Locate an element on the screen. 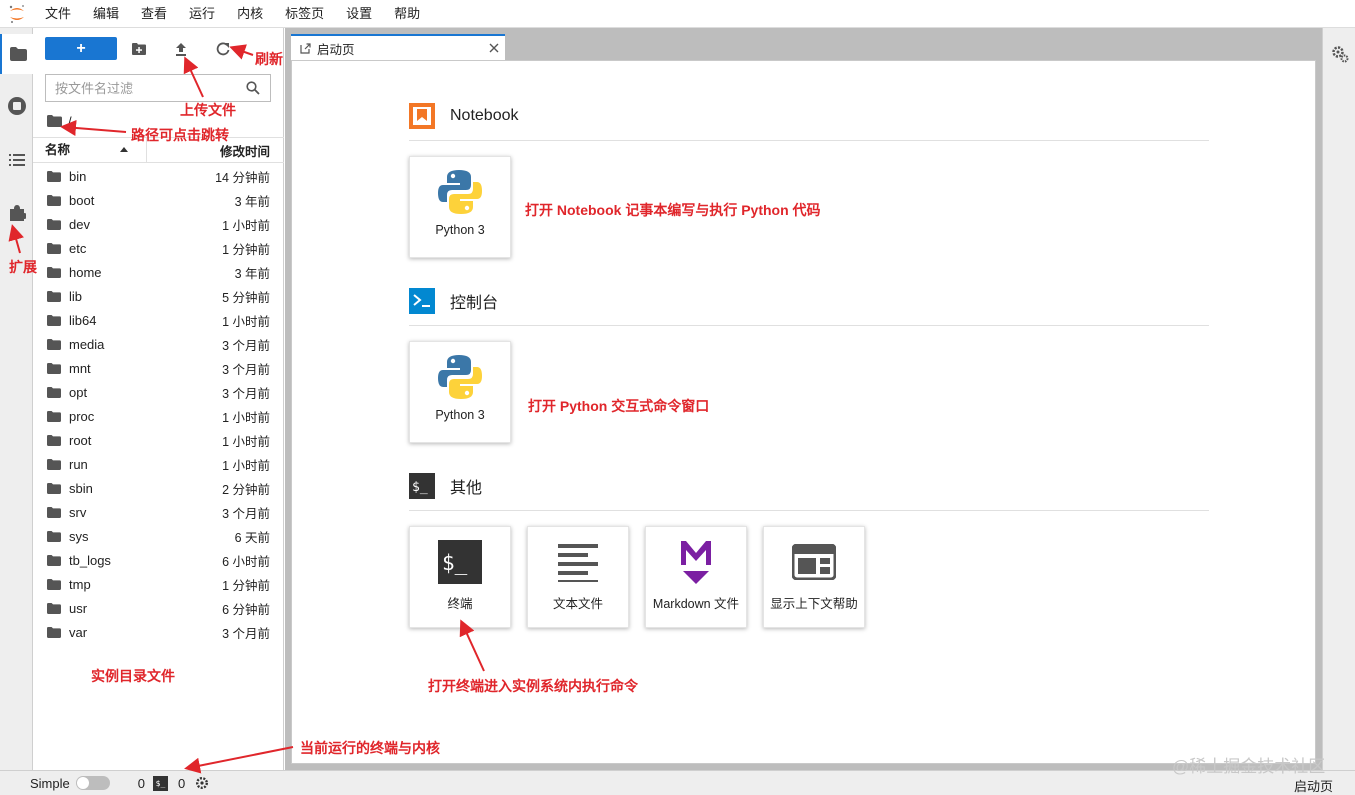 The height and width of the screenshot is (795, 1355). file-row: lib64 1 小时前 is located at coordinates (158, 320).